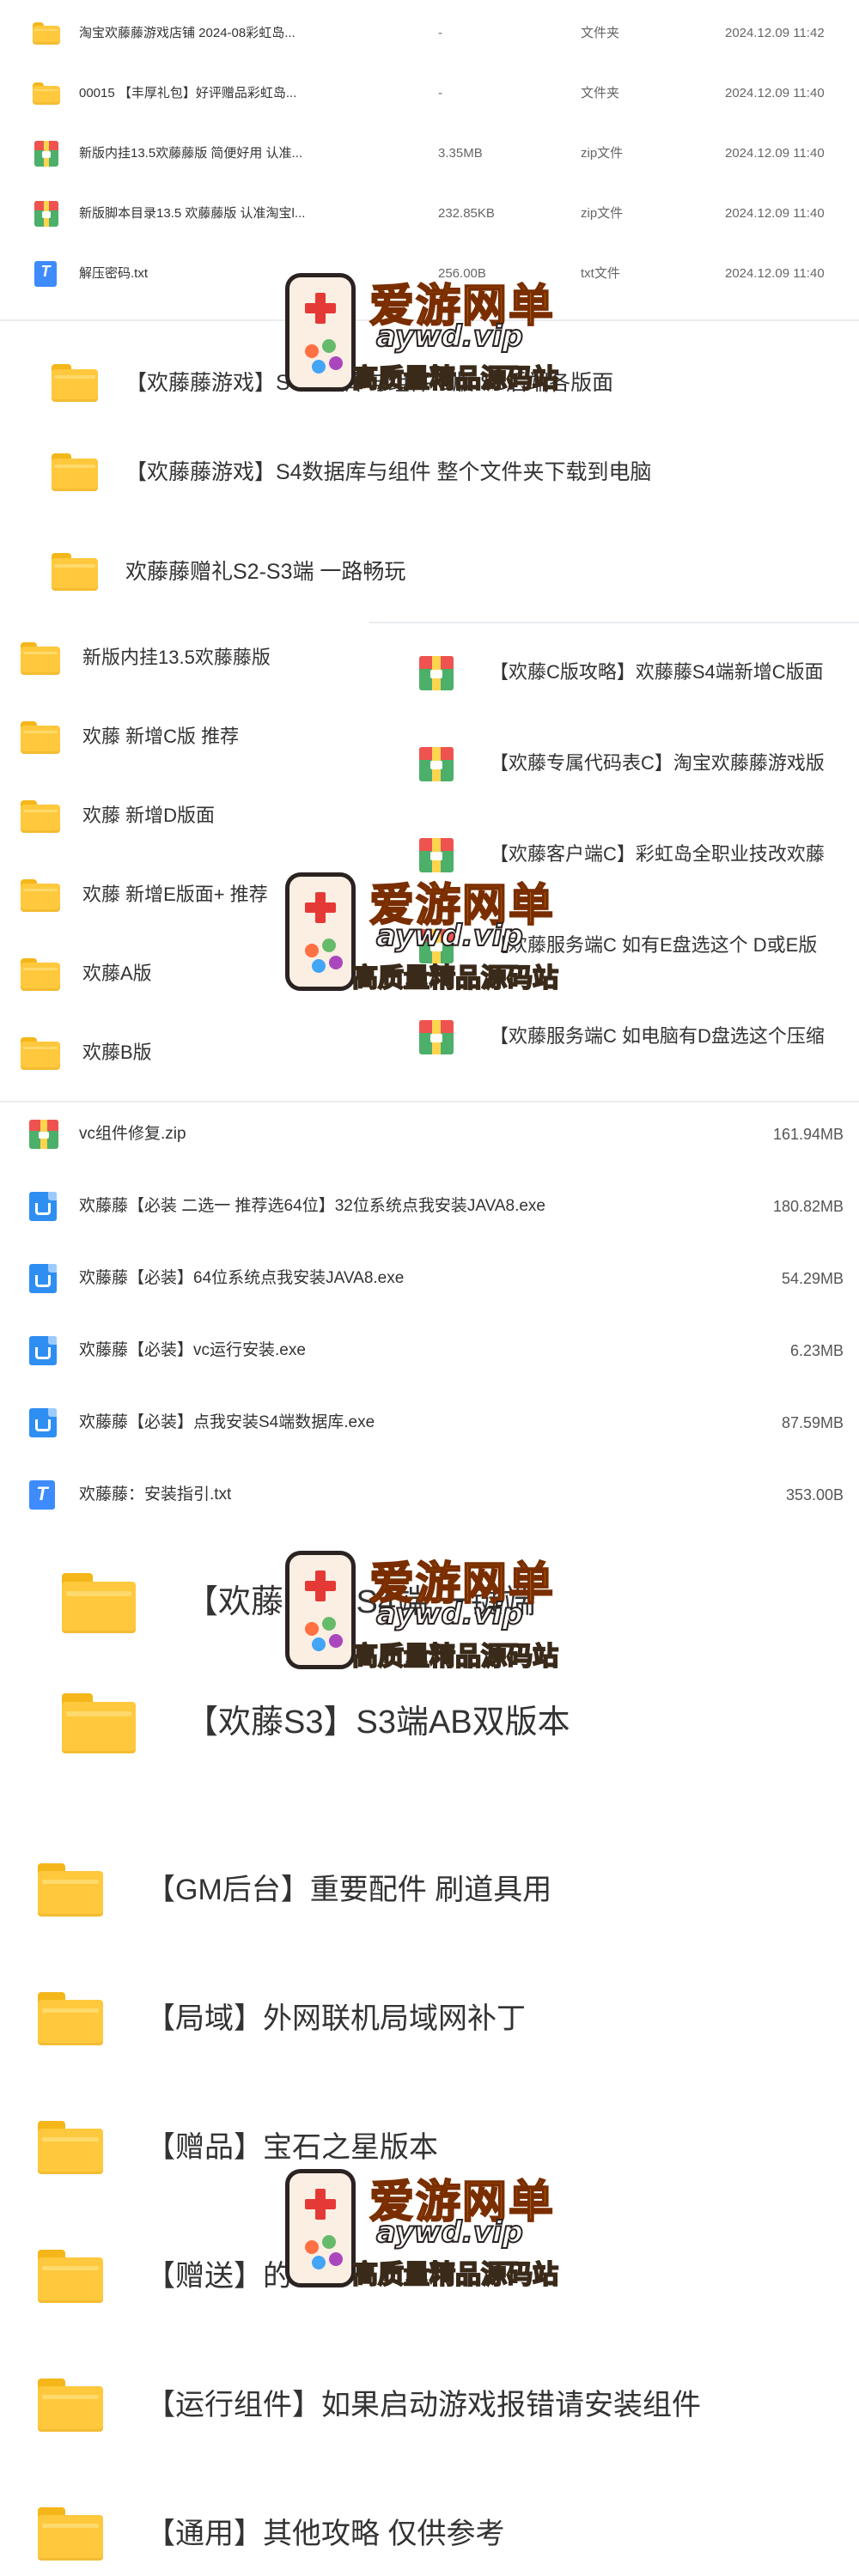  What do you see at coordinates (657, 672) in the screenshot?
I see `zip-name: 【欢藤C版攻略】欢藤藤S4端新增C版面` at bounding box center [657, 672].